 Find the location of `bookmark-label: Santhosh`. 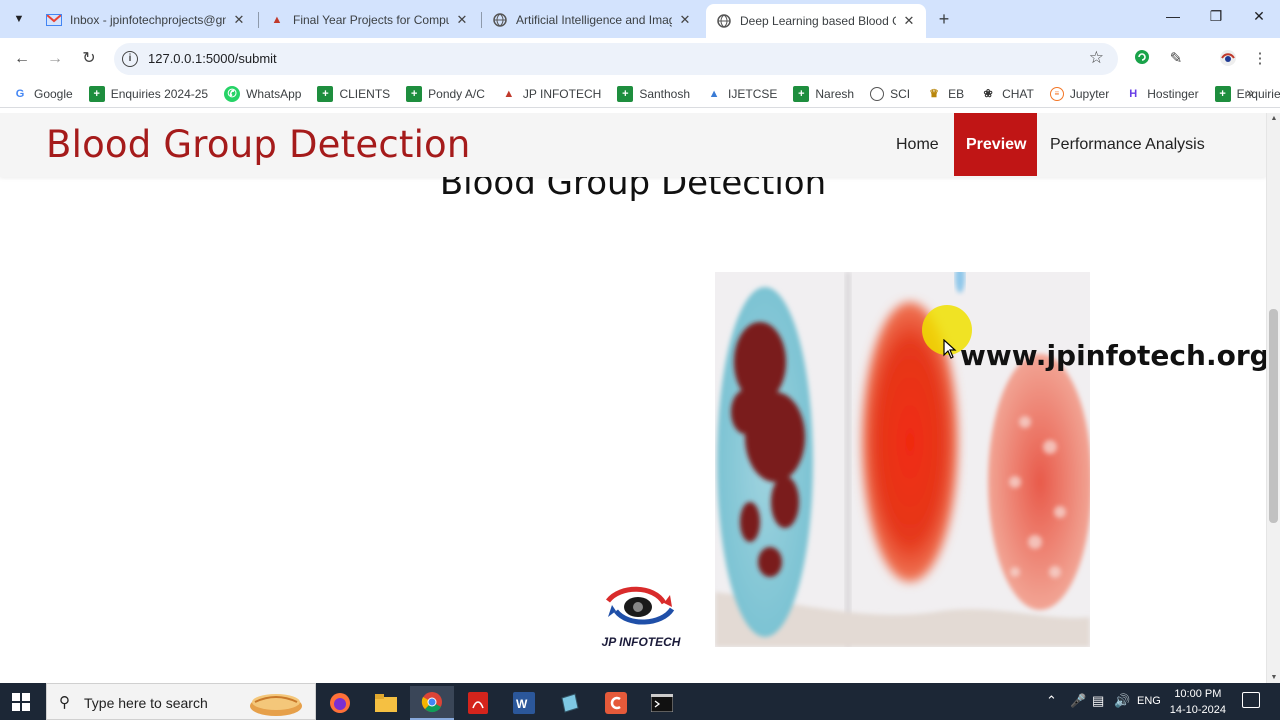

bookmark-label: Santhosh is located at coordinates (665, 93).